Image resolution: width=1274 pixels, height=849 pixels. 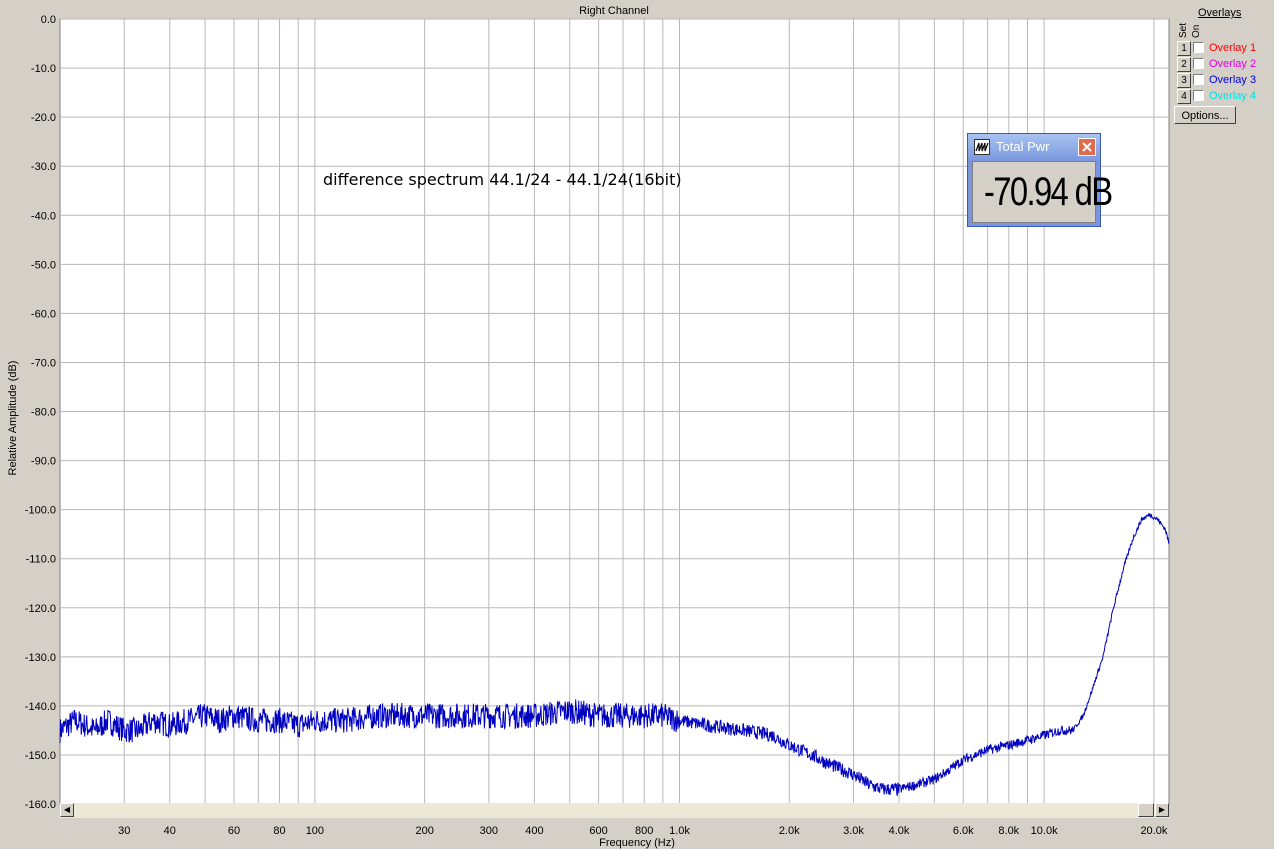 I want to click on x-tick-label: 6.0k, so click(x=963, y=831).